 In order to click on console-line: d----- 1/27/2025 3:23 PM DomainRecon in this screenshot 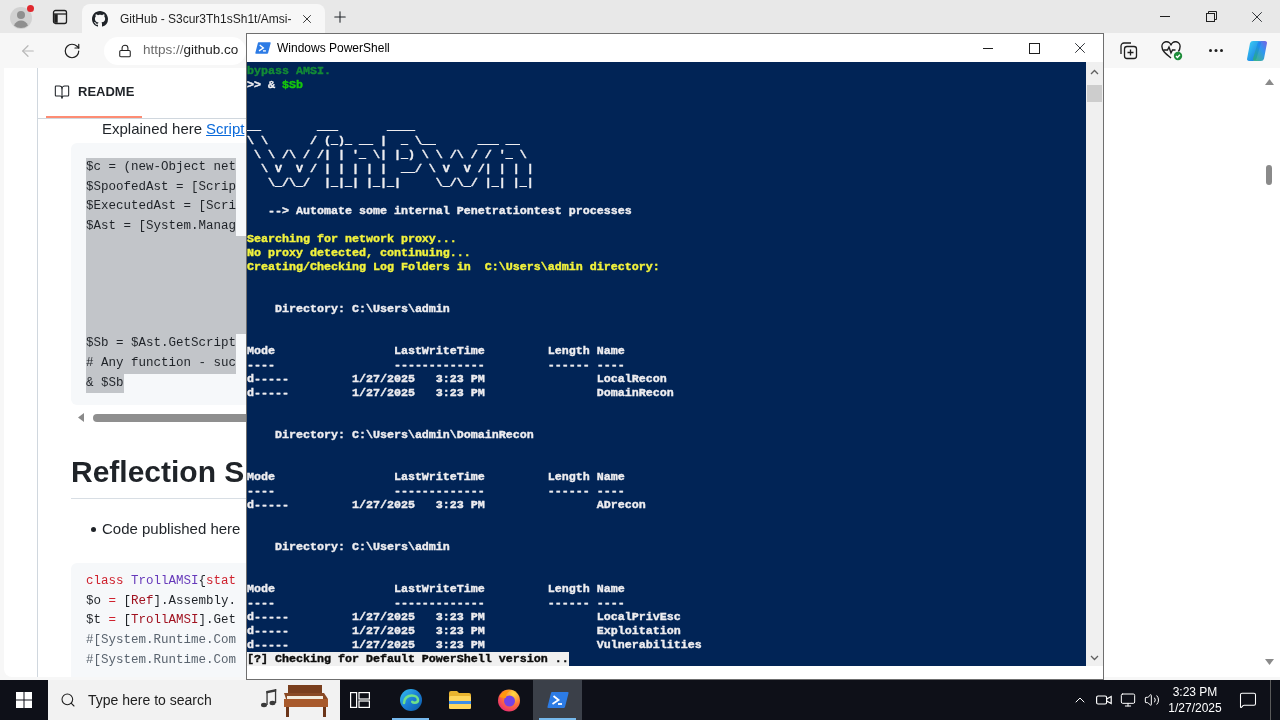, I will do `click(460, 393)`.